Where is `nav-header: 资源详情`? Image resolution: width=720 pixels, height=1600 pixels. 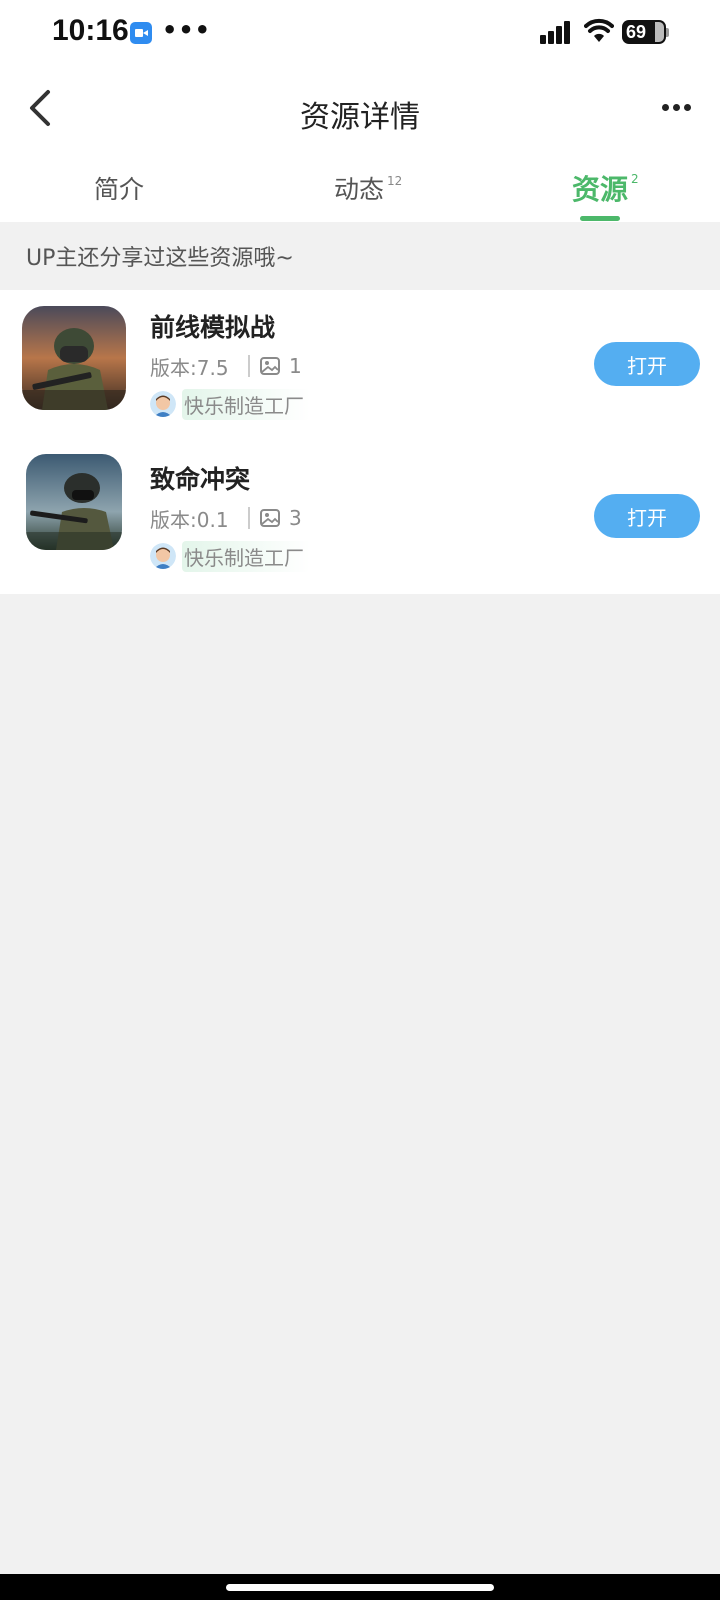 nav-header: 资源详情 is located at coordinates (360, 111).